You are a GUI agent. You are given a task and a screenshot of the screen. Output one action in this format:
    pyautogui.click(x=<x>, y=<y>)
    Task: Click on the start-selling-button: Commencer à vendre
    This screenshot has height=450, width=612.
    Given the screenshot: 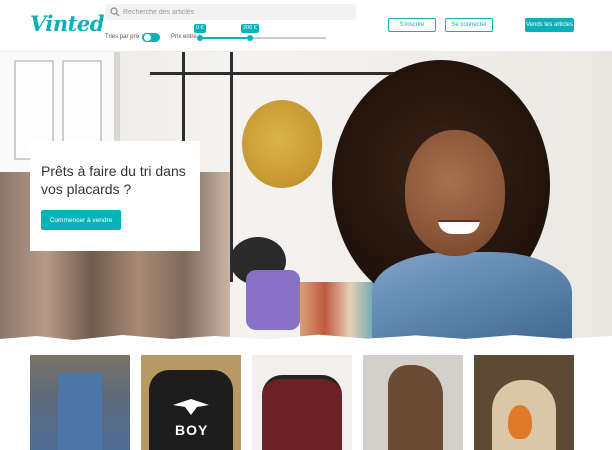 What is the action you would take?
    pyautogui.click(x=81, y=220)
    